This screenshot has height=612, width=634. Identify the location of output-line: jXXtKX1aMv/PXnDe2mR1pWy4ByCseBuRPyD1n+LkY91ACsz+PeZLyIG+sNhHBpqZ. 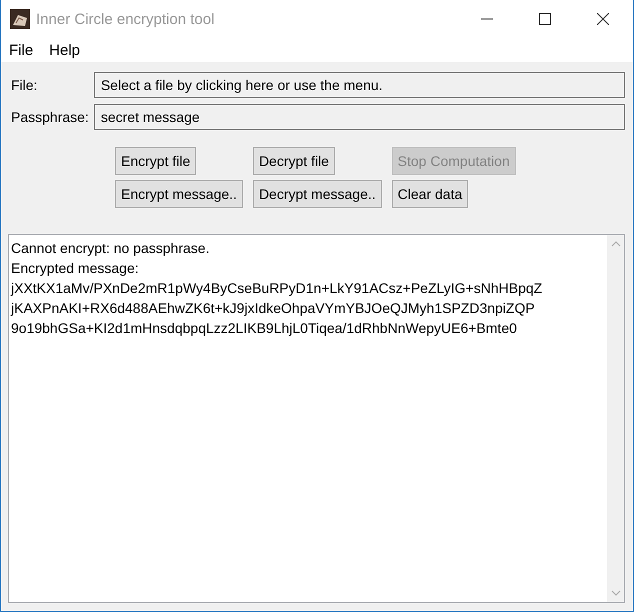
(277, 288).